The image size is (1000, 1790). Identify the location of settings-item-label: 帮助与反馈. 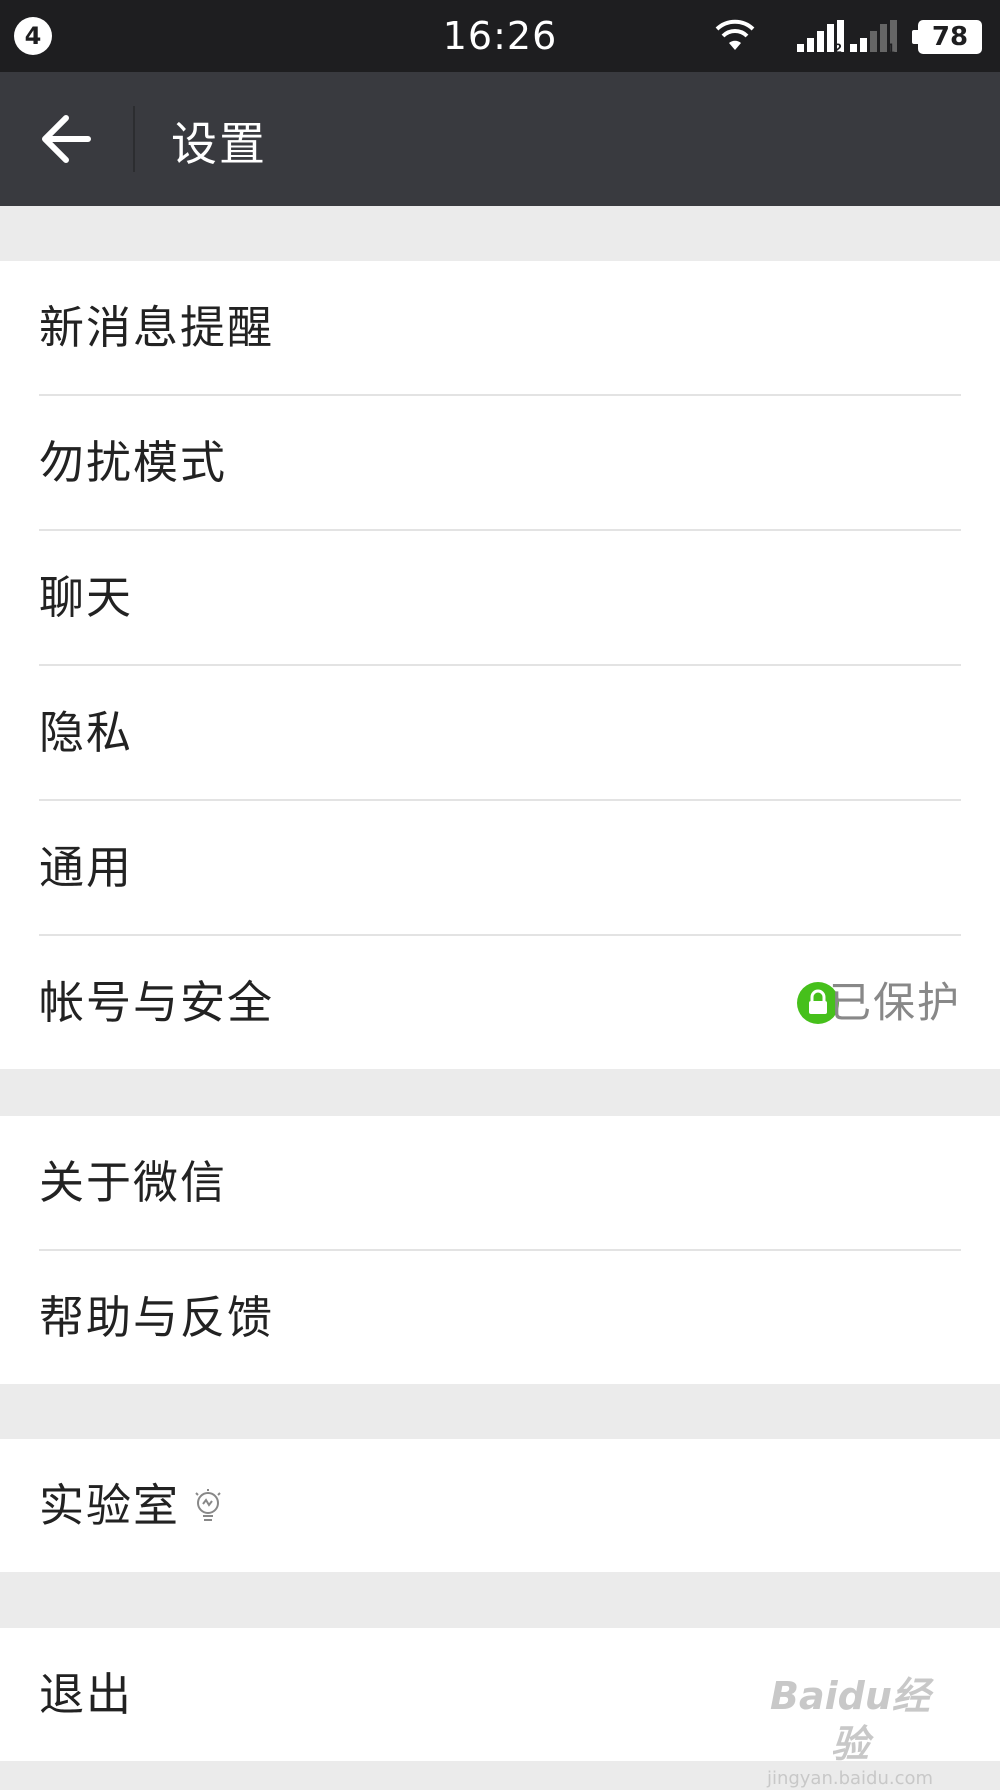
(157, 1317).